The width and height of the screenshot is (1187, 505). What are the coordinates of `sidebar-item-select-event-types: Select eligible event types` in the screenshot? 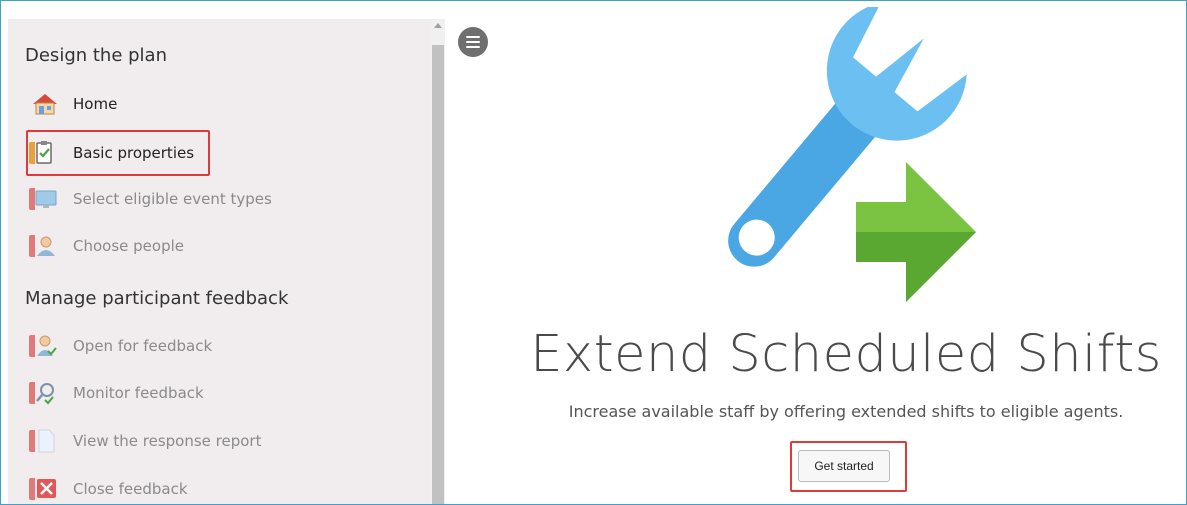 It's located at (149, 199).